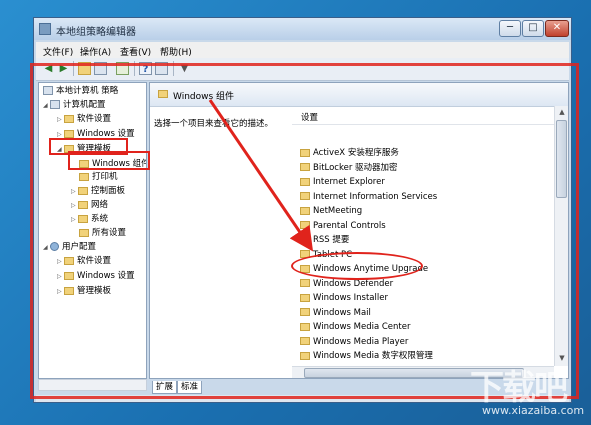  What do you see at coordinates (519, 388) in the screenshot?
I see `watermark-text: 下载吧` at bounding box center [519, 388].